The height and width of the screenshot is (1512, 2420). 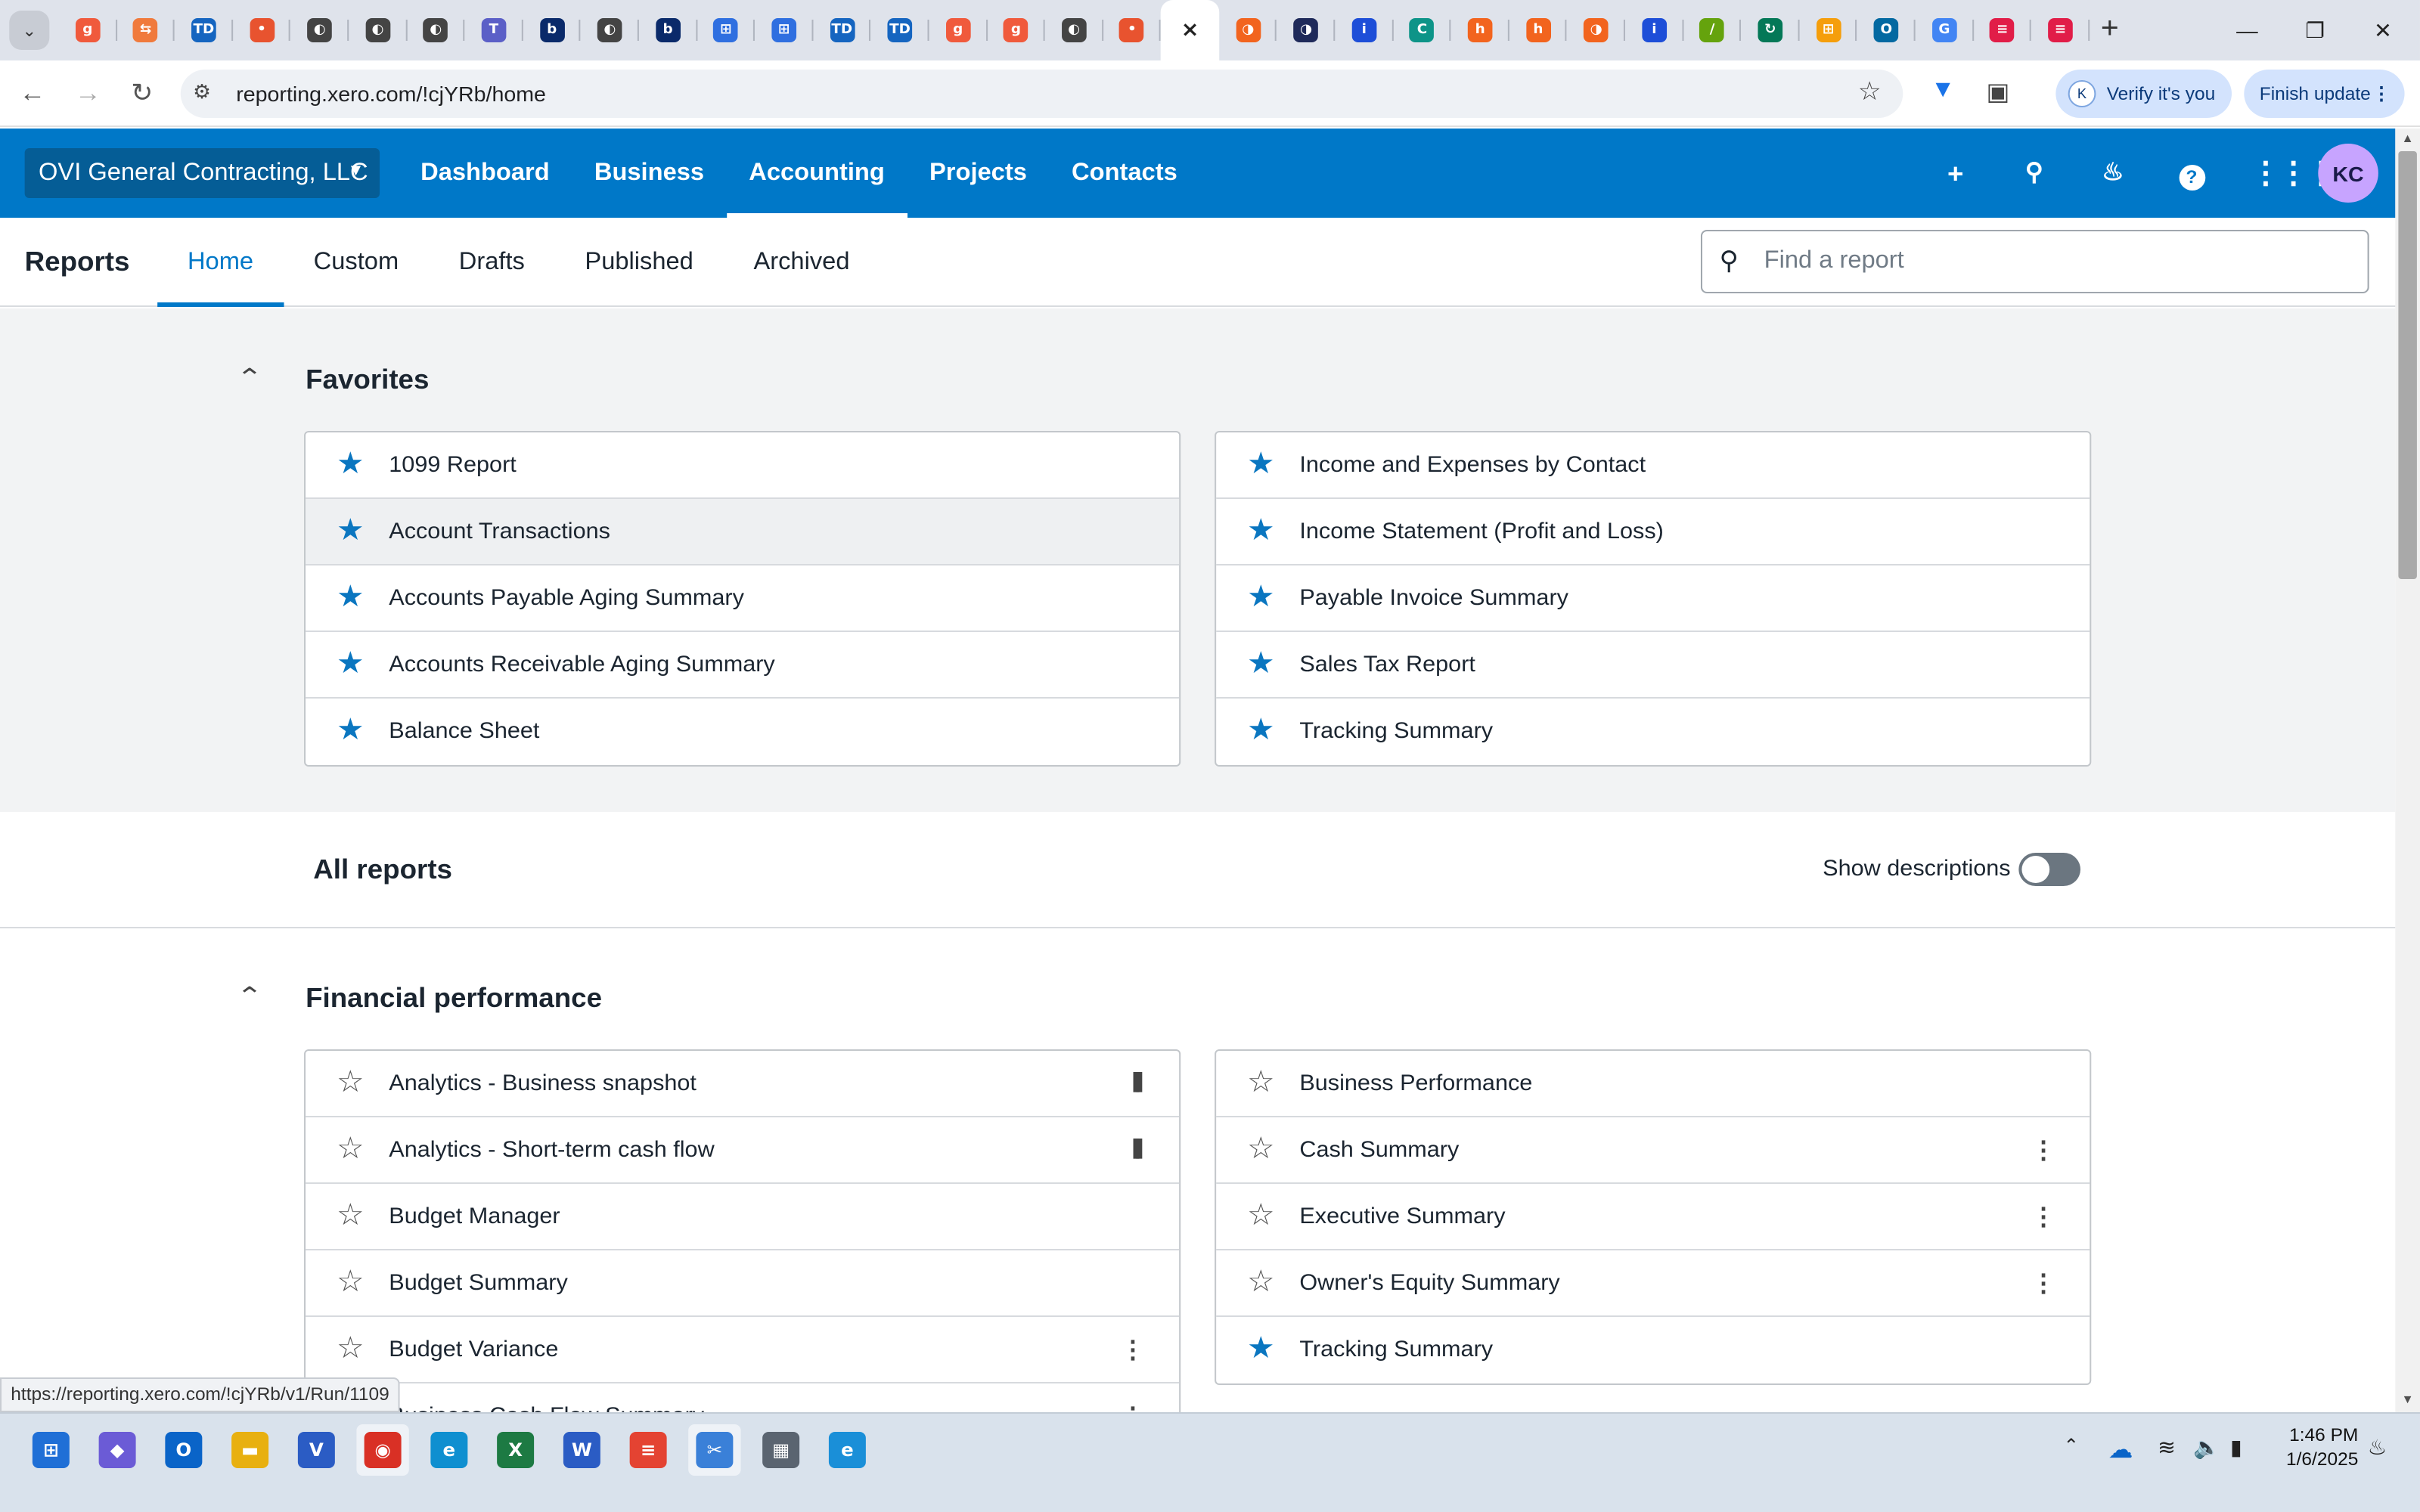 I want to click on taskbar-calculator: ▦, so click(x=781, y=1450).